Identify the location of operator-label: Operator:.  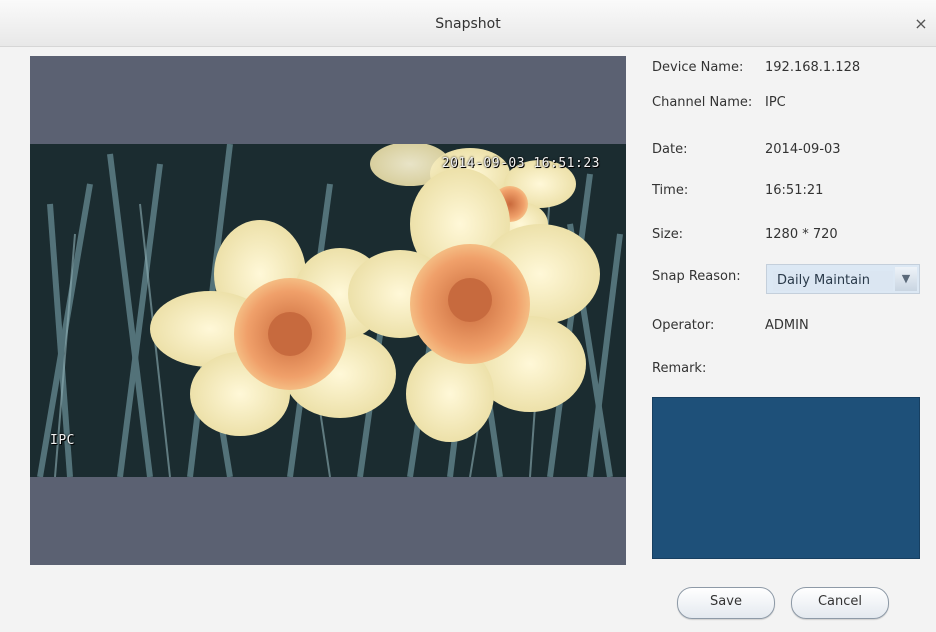
(683, 325).